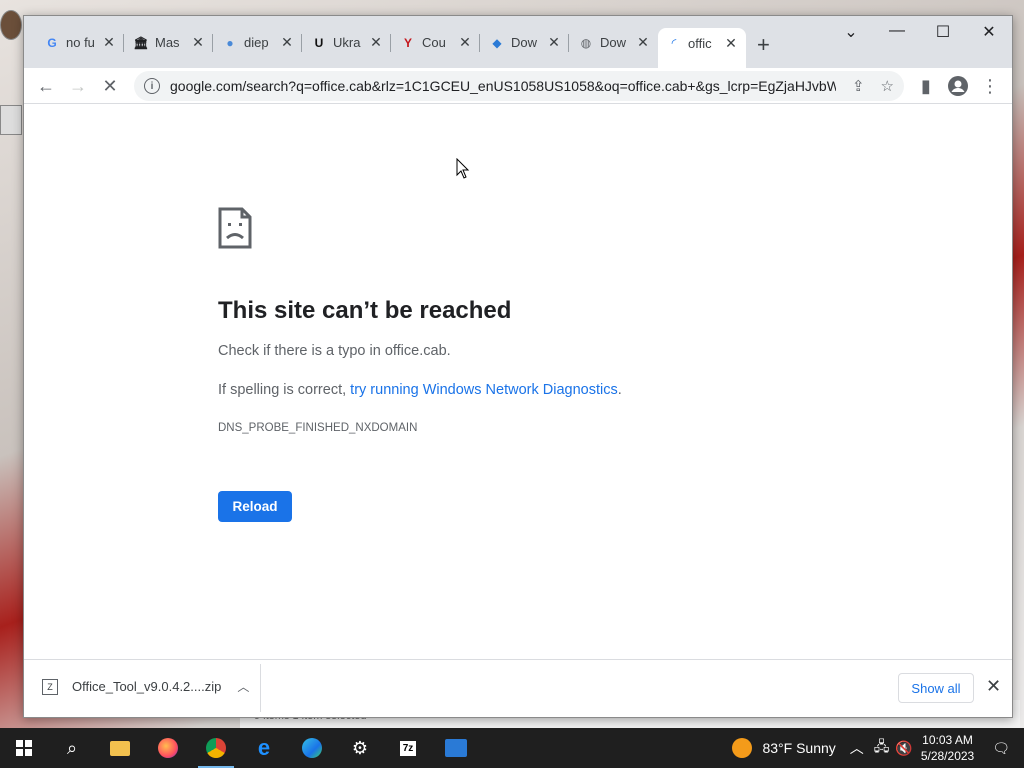  Describe the element at coordinates (926, 86) in the screenshot. I see `side-panel-icon: ▮` at that location.